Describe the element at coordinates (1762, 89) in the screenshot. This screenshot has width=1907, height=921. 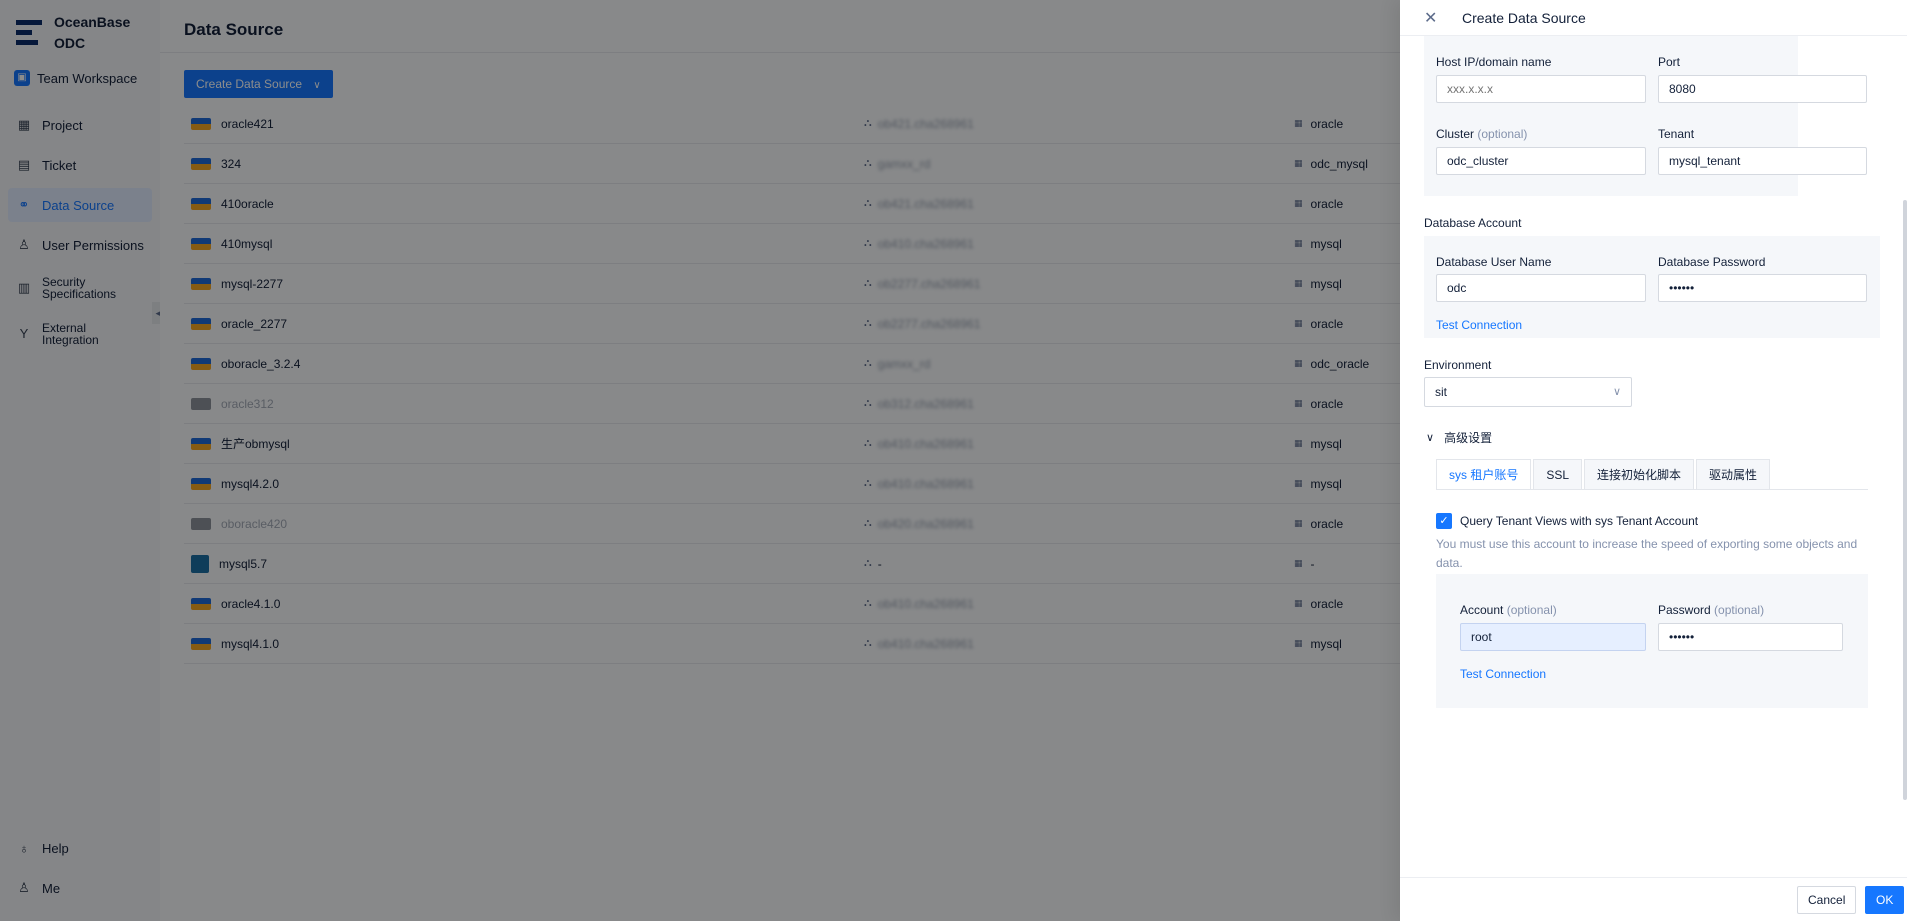
I see `port-input: 8080` at that location.